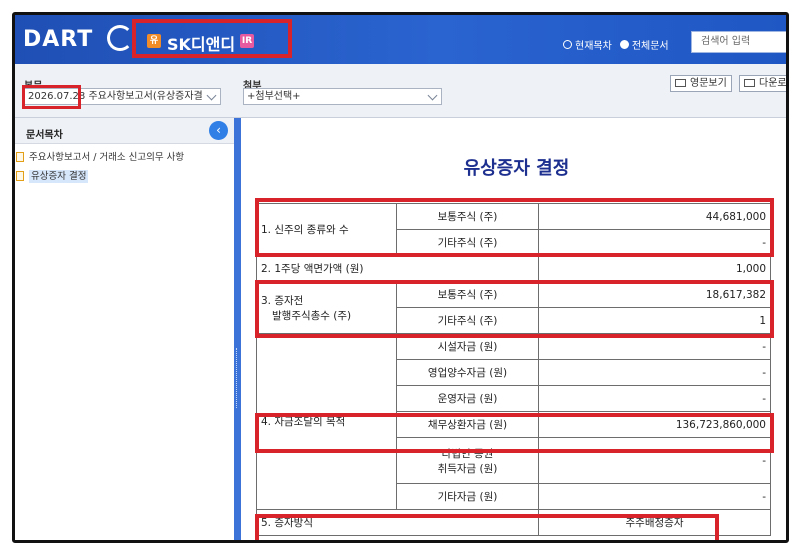 The width and height of the screenshot is (800, 554). Describe the element at coordinates (654, 294) in the screenshot. I see `row3a-value: 18,617,382` at that location.